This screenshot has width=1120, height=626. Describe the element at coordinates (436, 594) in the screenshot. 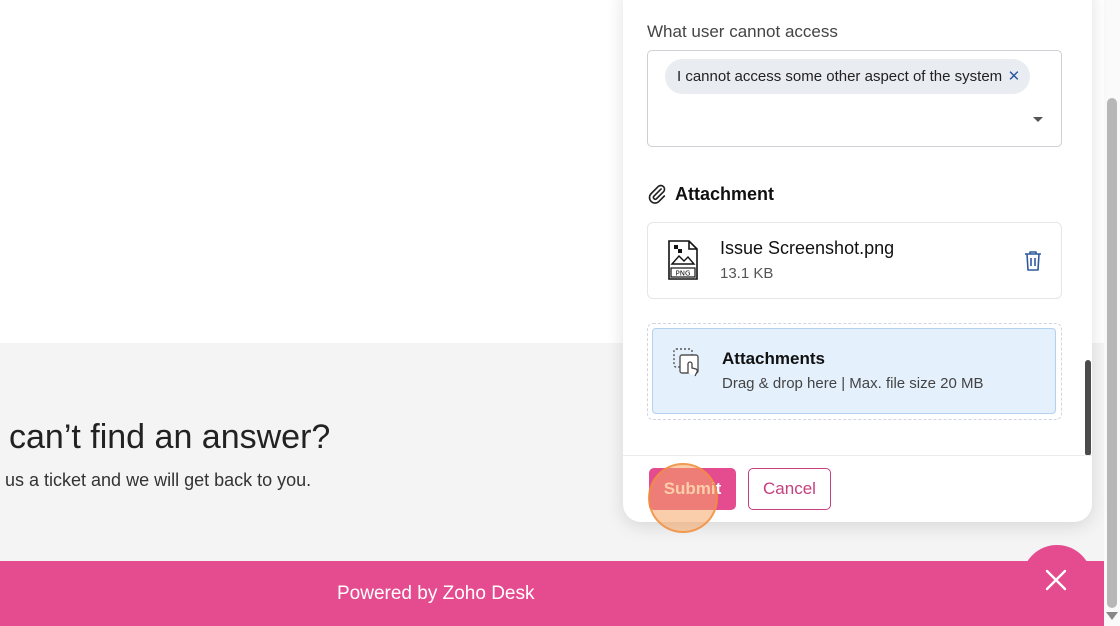

I see `footer-powered-by: Powered by Zoho Desk` at that location.